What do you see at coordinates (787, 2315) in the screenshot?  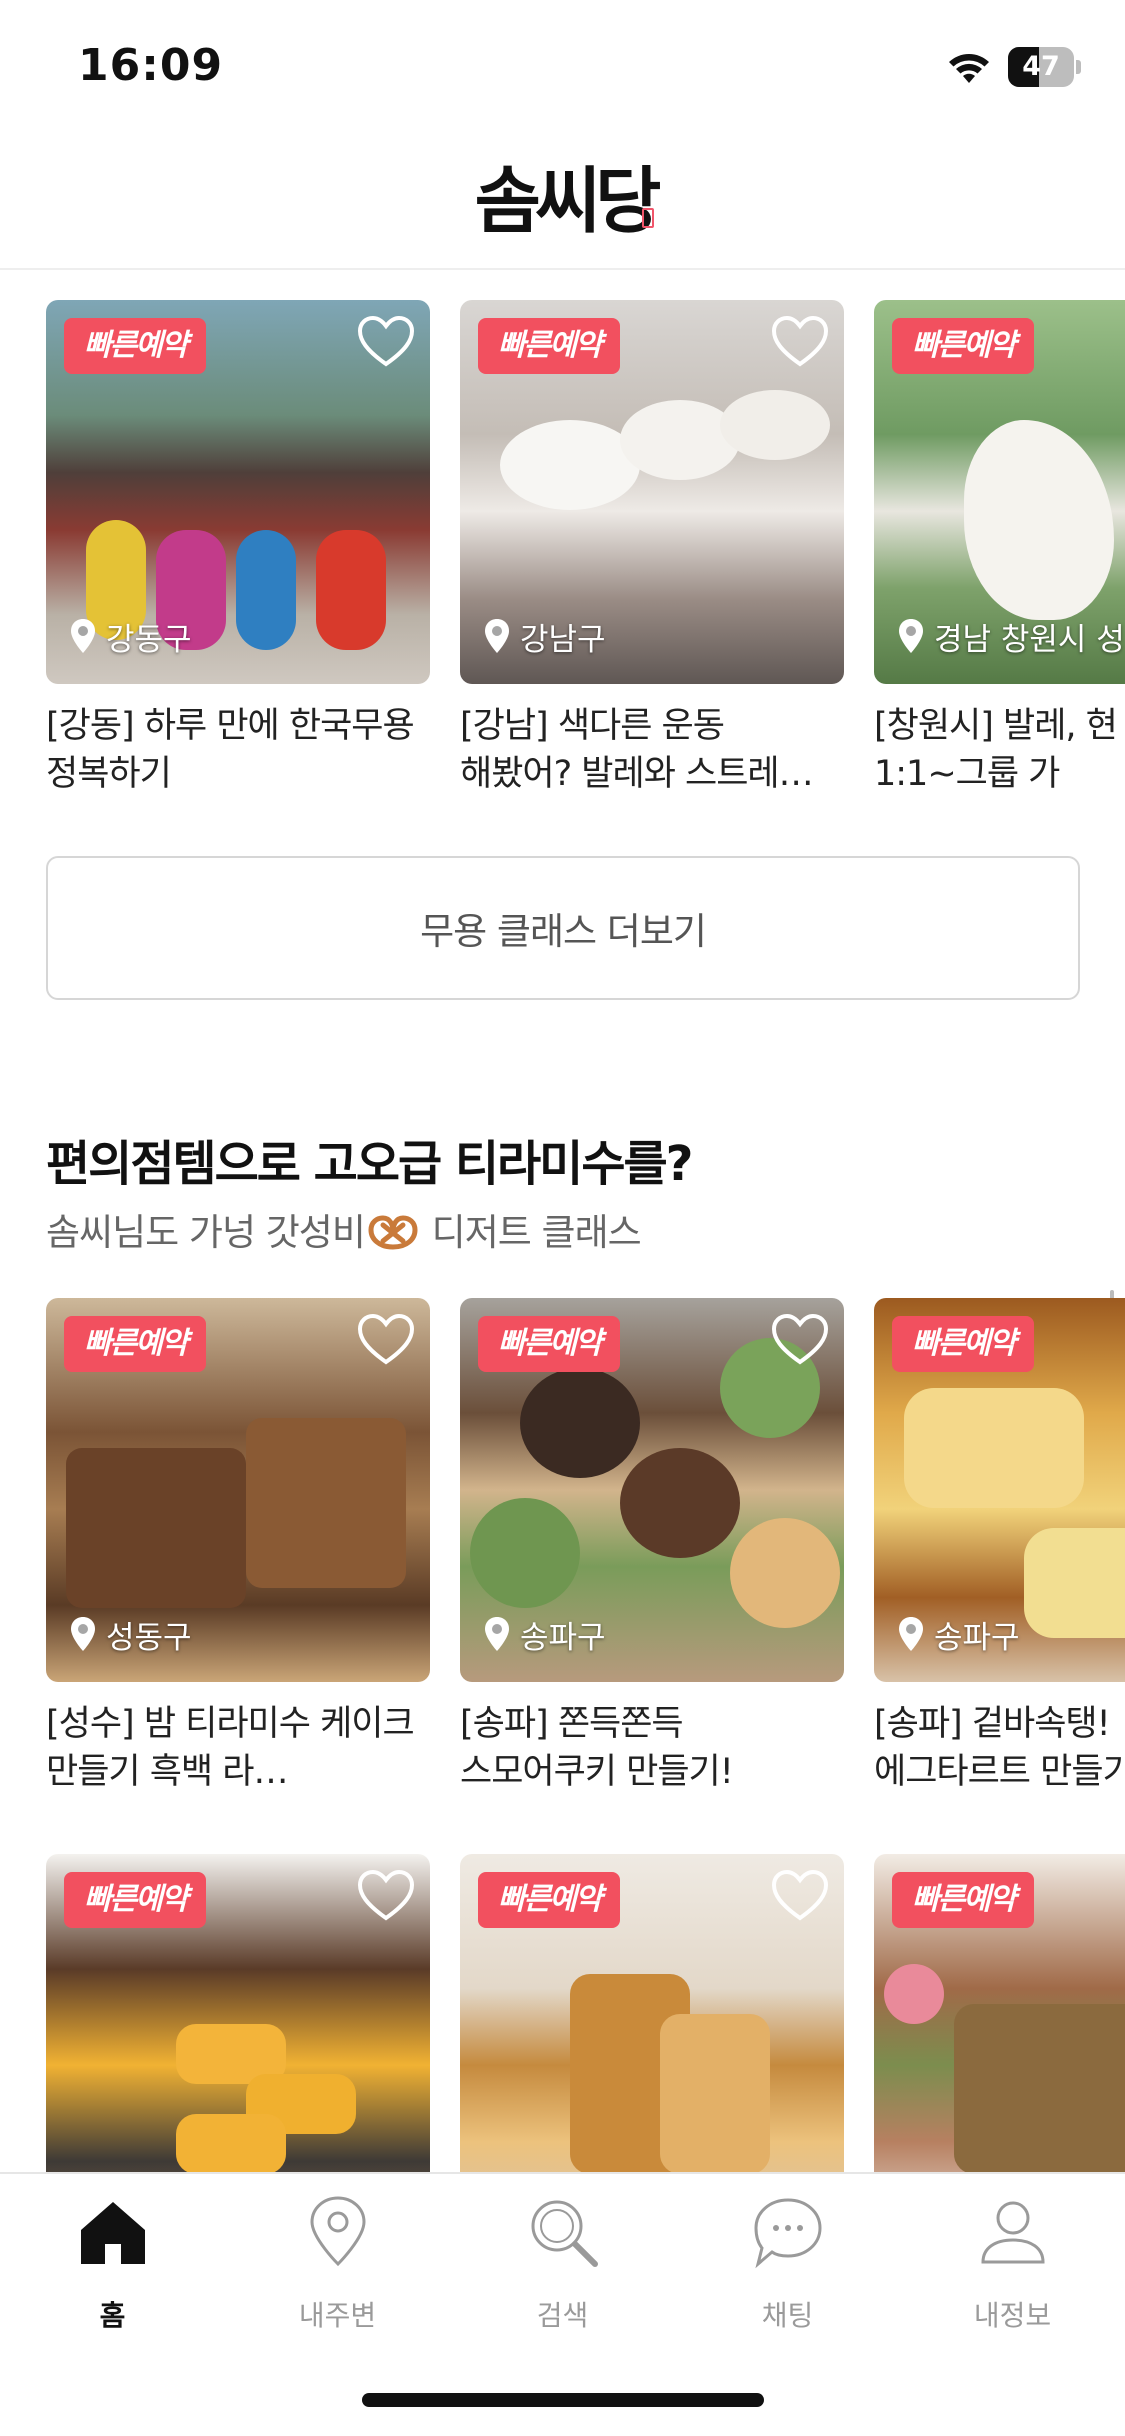 I see `tab-label: 채팅` at bounding box center [787, 2315].